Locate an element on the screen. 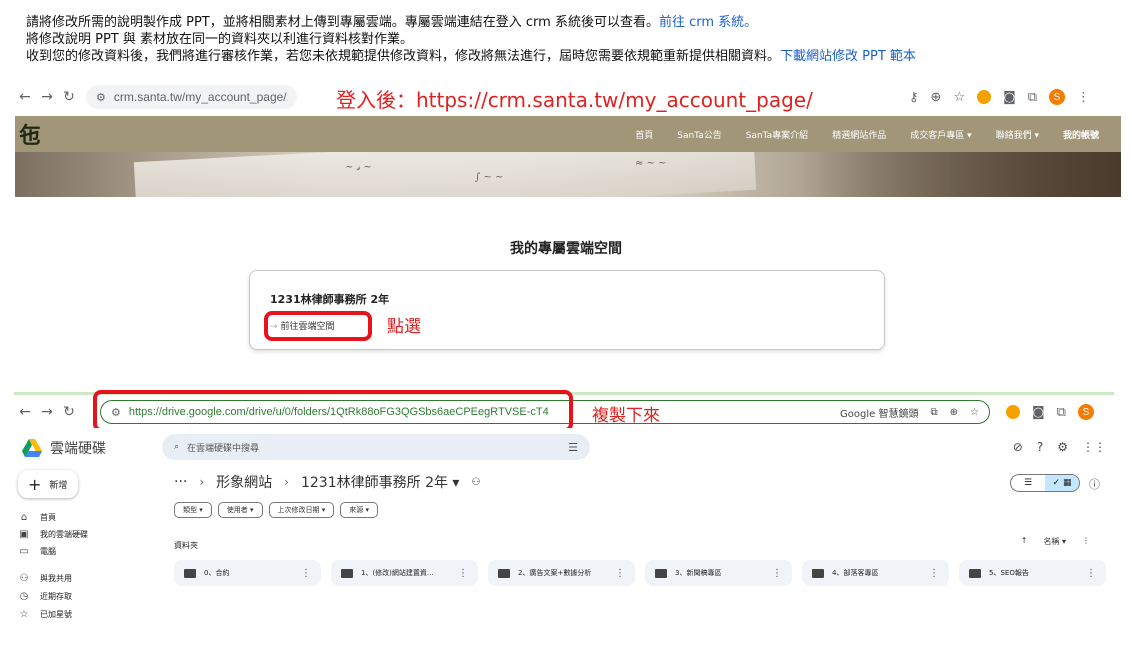  status-icon: ⊘ is located at coordinates (1018, 447).